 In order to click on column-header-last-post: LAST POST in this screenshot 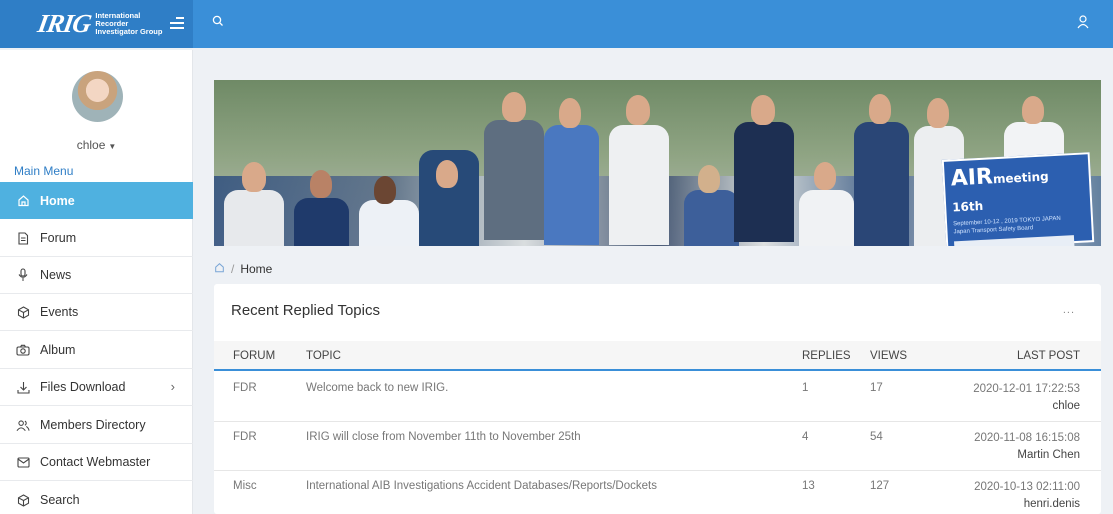, I will do `click(1048, 356)`.